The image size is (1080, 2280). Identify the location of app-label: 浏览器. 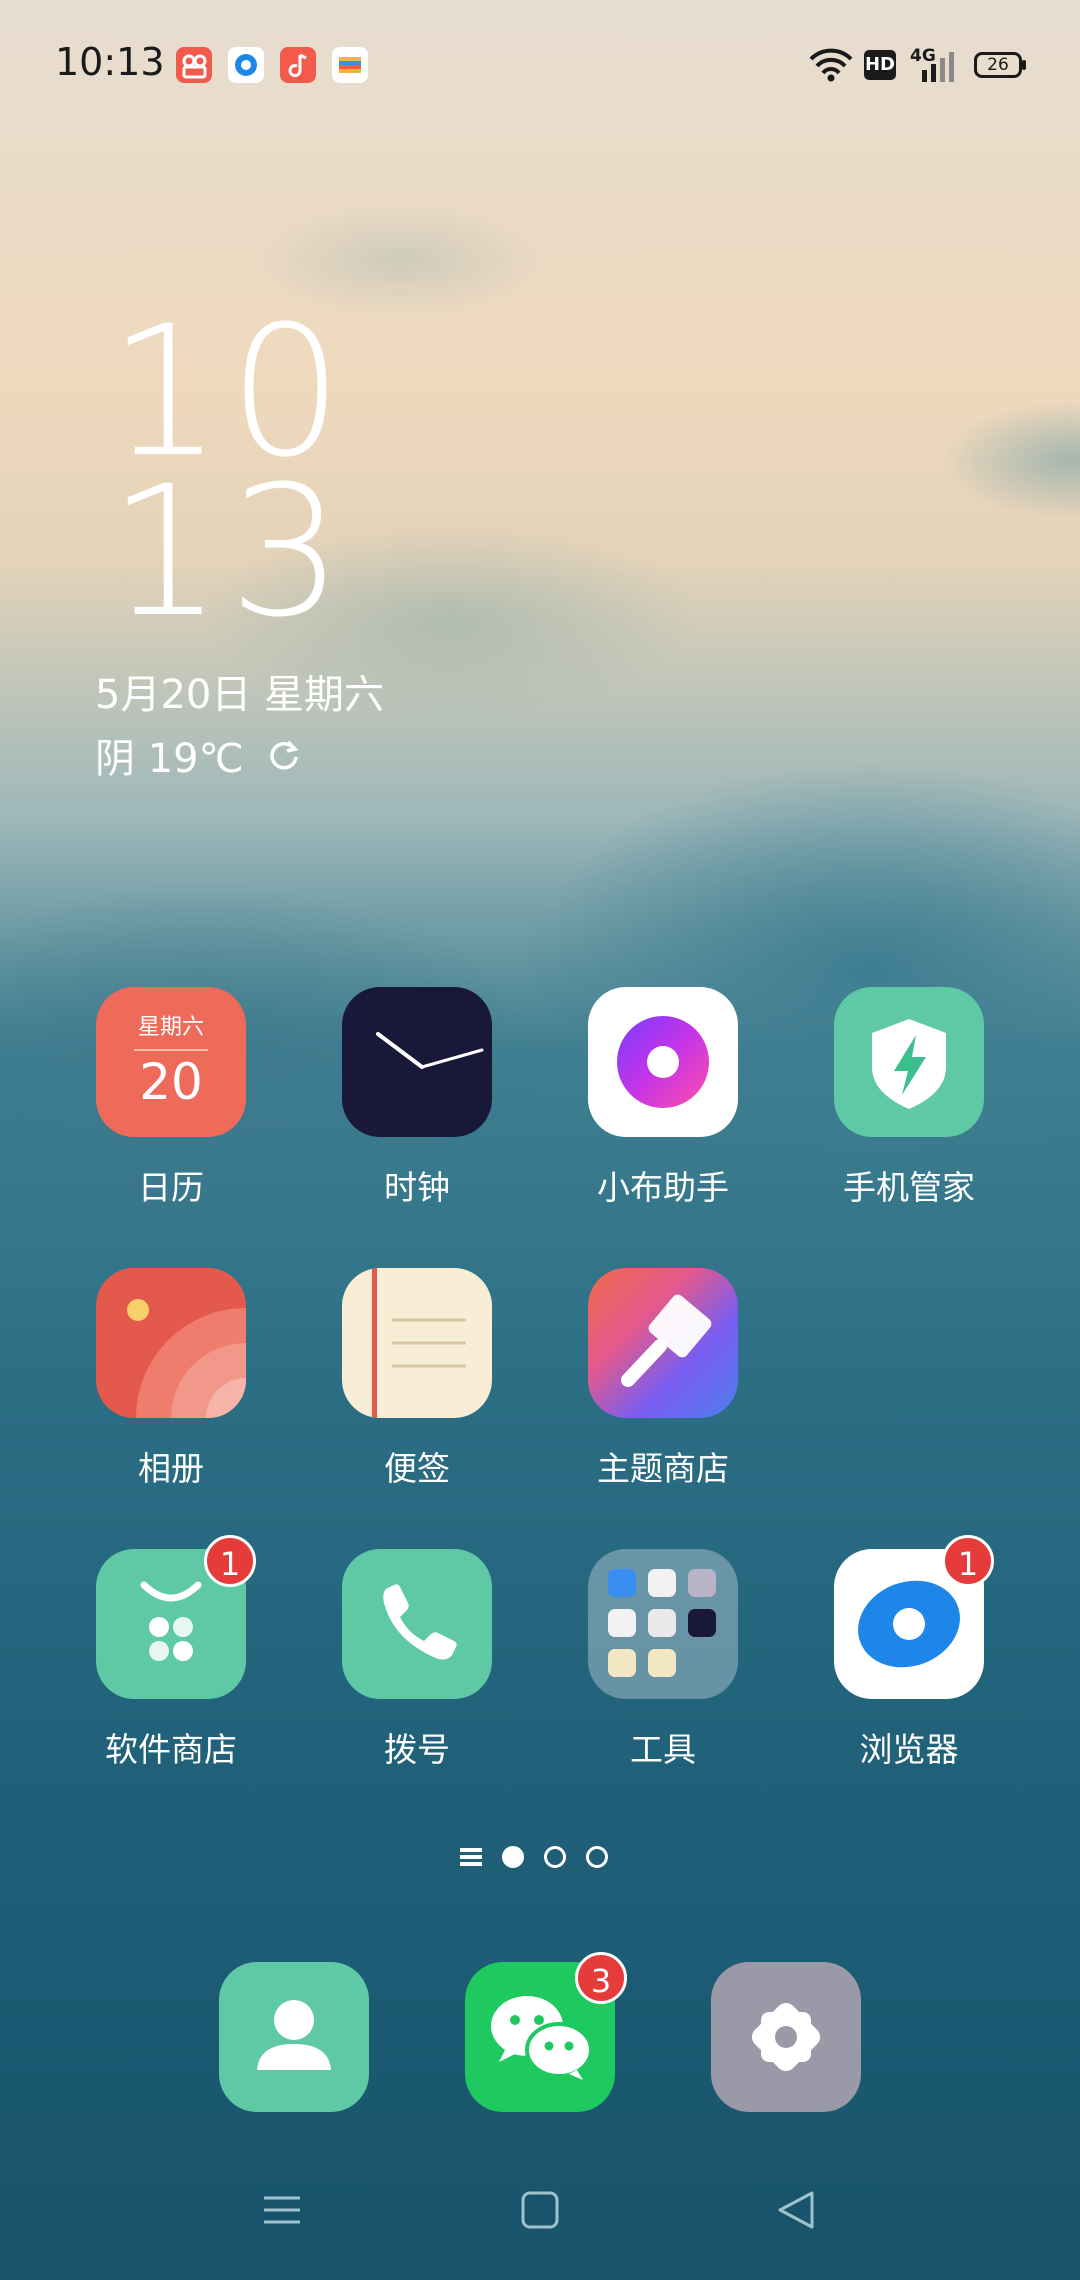
(909, 1749).